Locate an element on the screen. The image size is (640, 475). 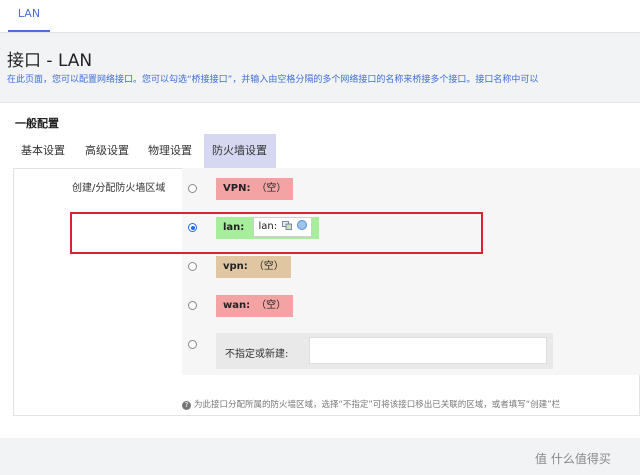
config-tabs: 基本设置 高级设置 物理设置 防火墙设置 is located at coordinates (326, 151).